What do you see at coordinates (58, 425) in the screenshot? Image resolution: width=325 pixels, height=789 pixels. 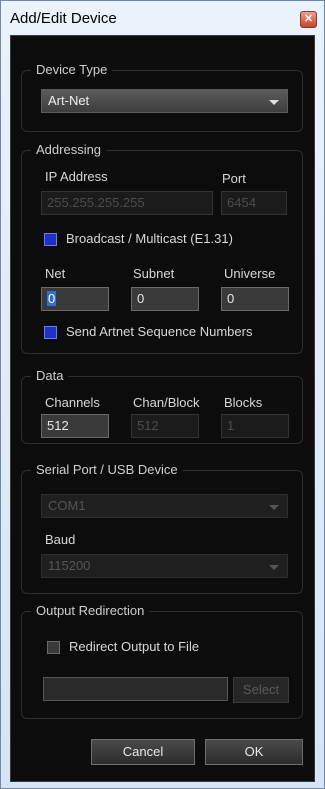 I see `channels-value: 512` at bounding box center [58, 425].